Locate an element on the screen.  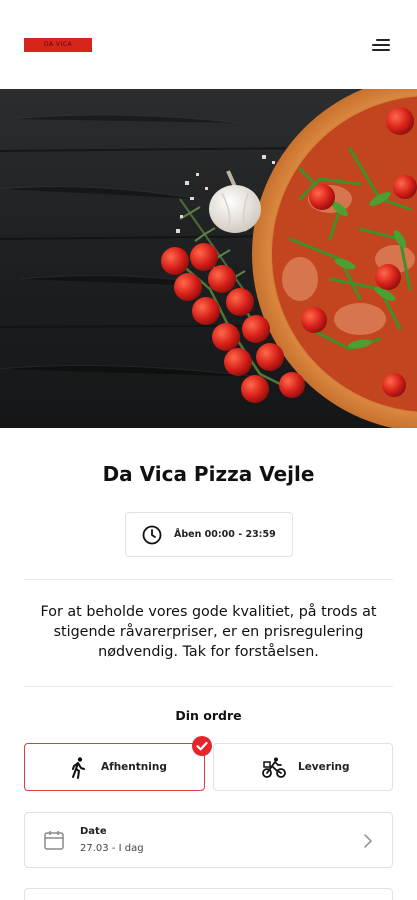
delivery-option-label: Levering is located at coordinates (324, 767).